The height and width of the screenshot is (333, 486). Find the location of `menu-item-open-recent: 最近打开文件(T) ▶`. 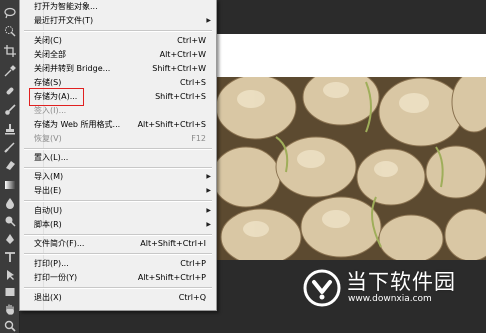

menu-item-open-recent: 最近打开文件(T) ▶ is located at coordinates (118, 21).